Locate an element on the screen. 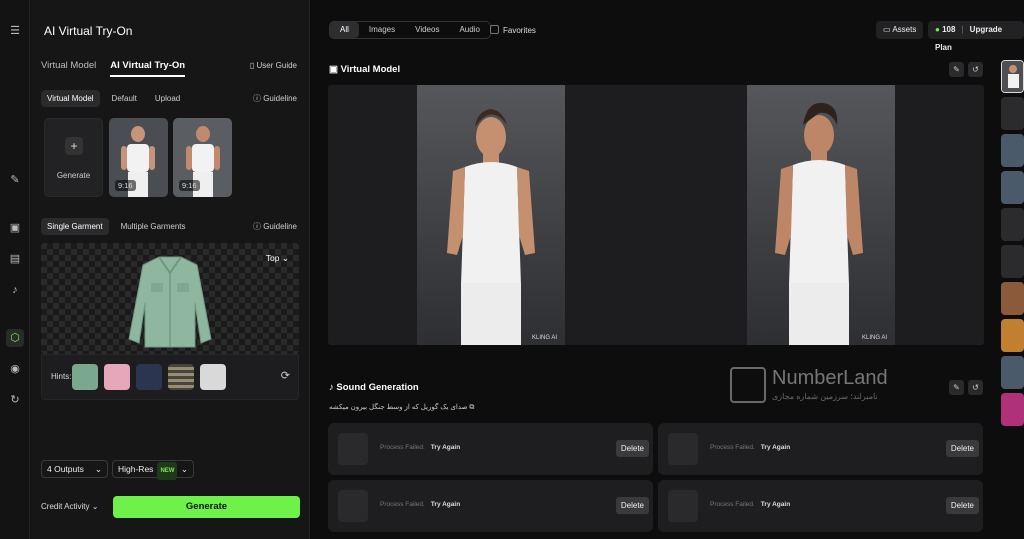 This screenshot has height=539, width=1024. tab-single-garment: Single Garment is located at coordinates (75, 226).